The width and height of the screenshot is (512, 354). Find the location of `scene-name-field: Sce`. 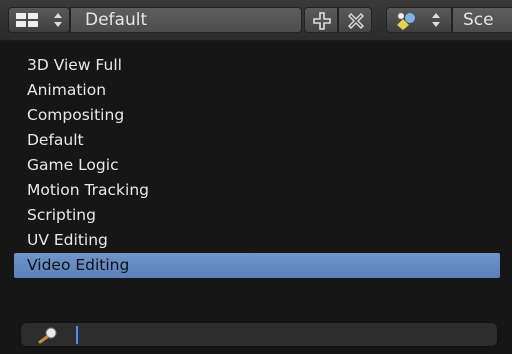

scene-name-field: Sce is located at coordinates (482, 20).